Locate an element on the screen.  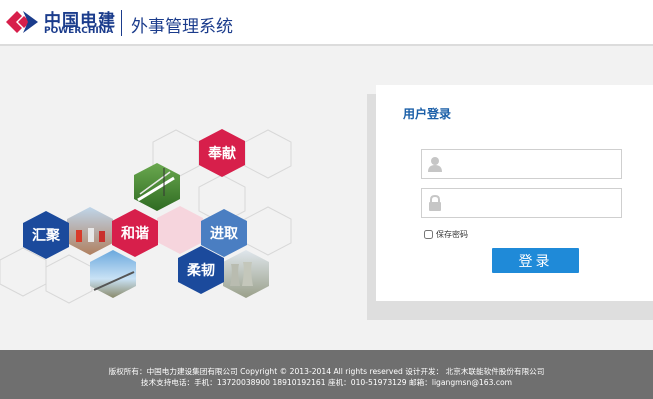
hexagon-fengxian: 奉献 is located at coordinates (222, 153).